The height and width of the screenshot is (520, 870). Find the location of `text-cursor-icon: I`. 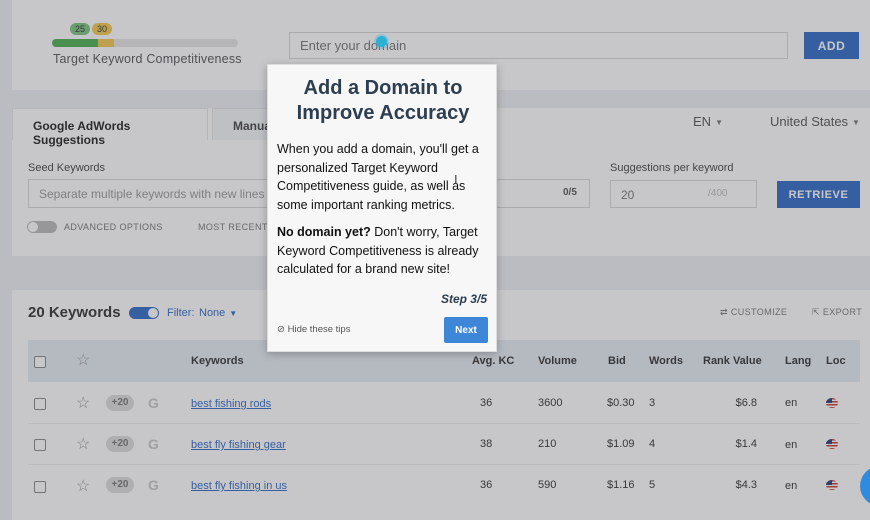

text-cursor-icon: I is located at coordinates (456, 179).